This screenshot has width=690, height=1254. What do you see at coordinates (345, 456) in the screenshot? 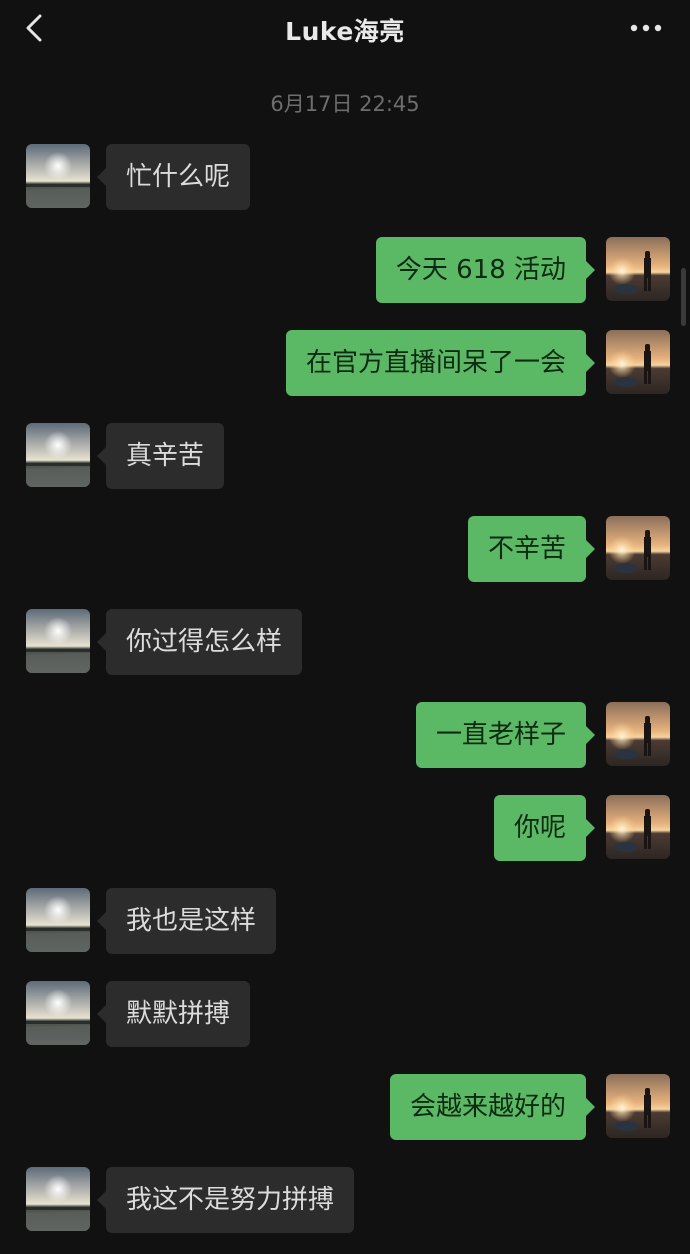
I see `message-received: 真辛苦` at bounding box center [345, 456].